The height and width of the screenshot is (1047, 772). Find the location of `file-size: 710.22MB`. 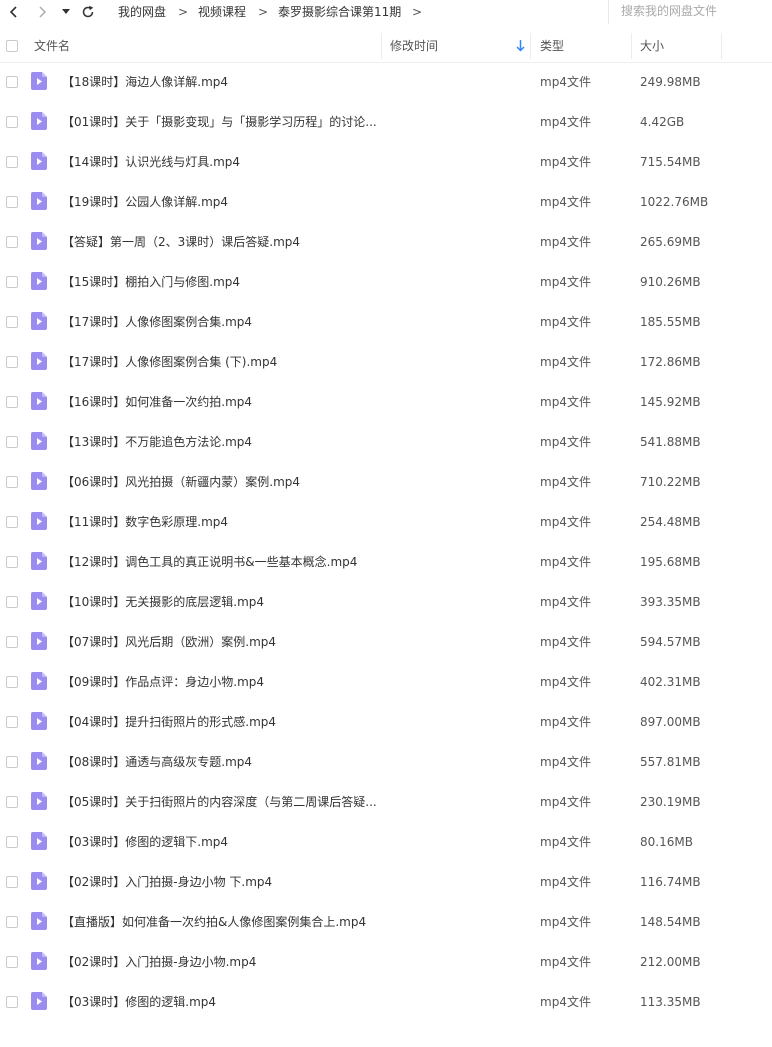

file-size: 710.22MB is located at coordinates (670, 482).